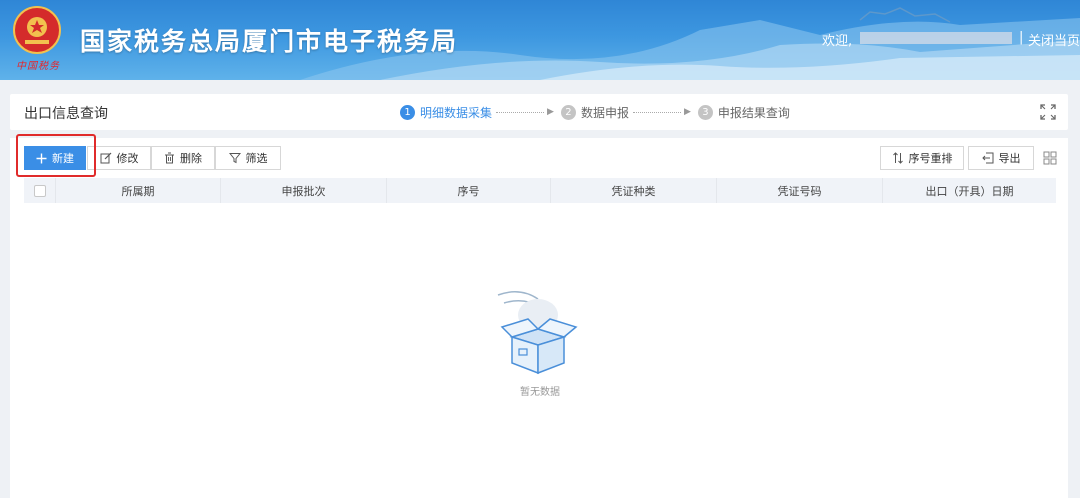  I want to click on edit-button-label: 修改, so click(127, 158).